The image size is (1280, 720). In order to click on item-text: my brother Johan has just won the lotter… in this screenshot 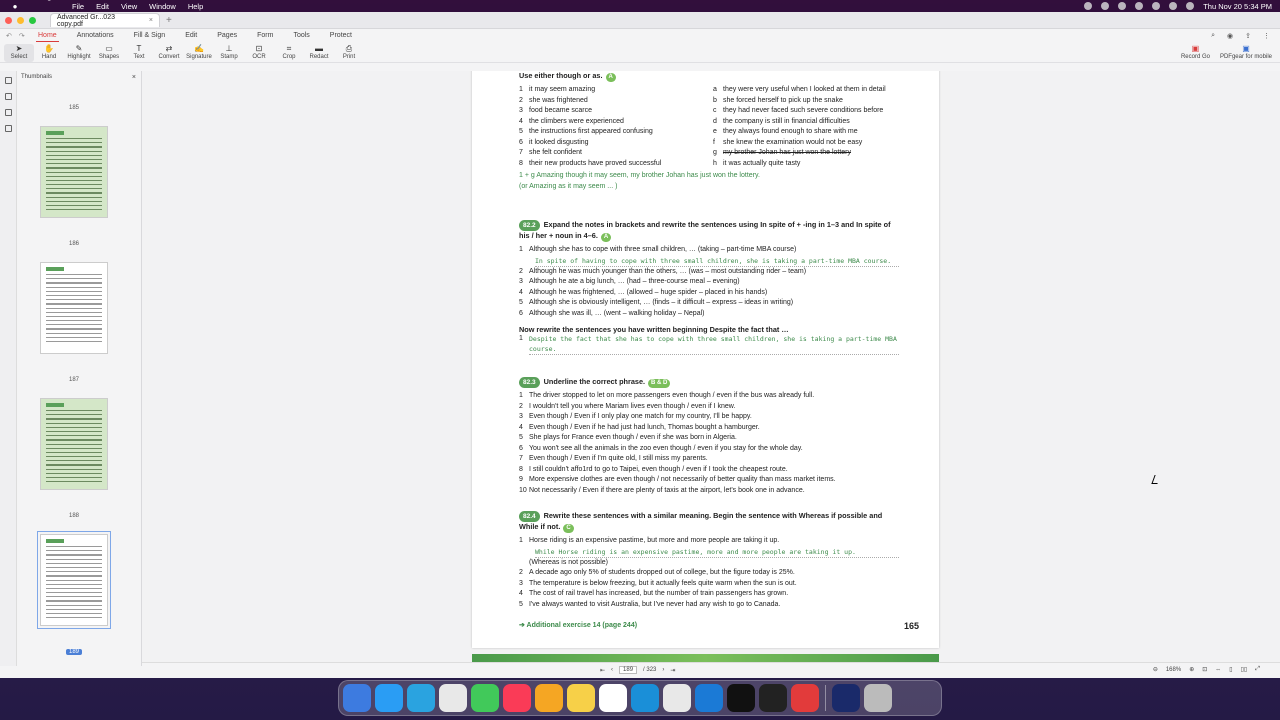, I will do `click(787, 152)`.